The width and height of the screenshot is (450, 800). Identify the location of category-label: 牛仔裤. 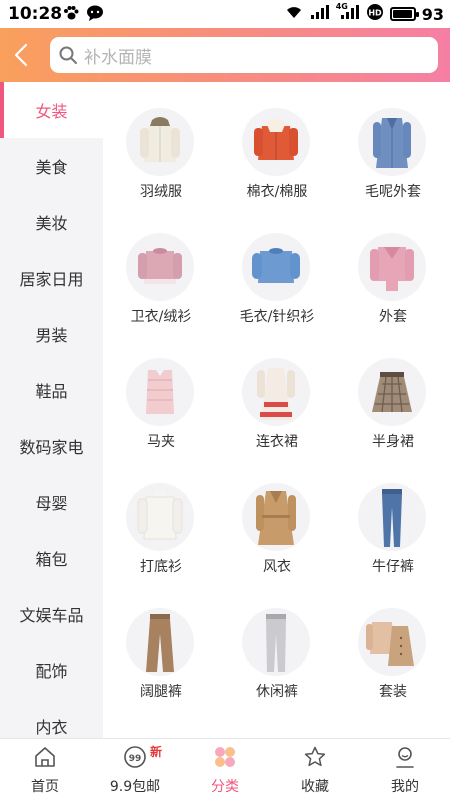
(393, 567).